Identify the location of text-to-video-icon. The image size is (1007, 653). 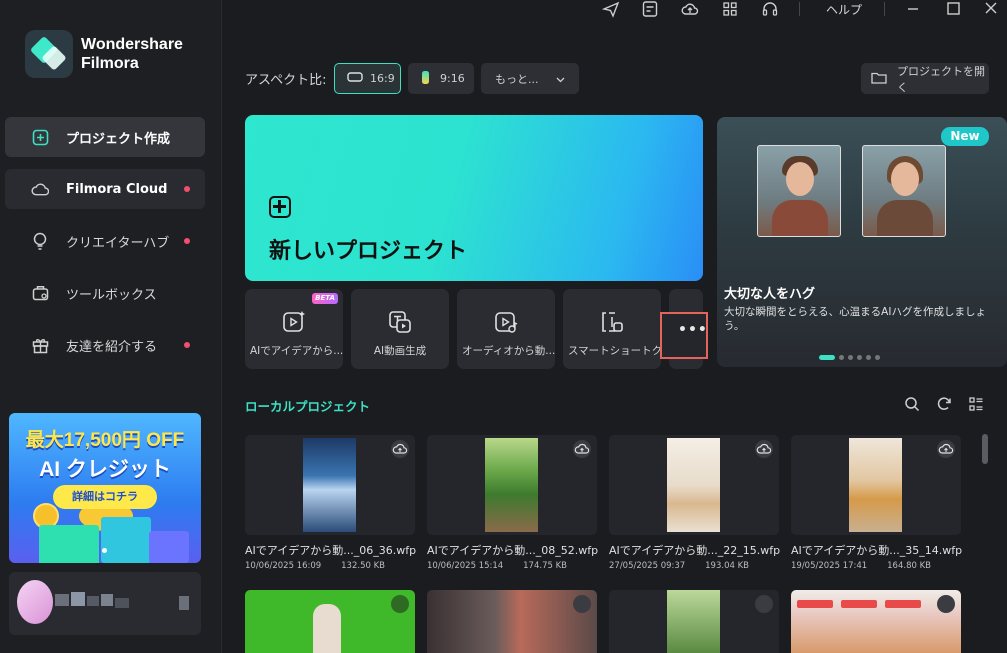
(400, 322).